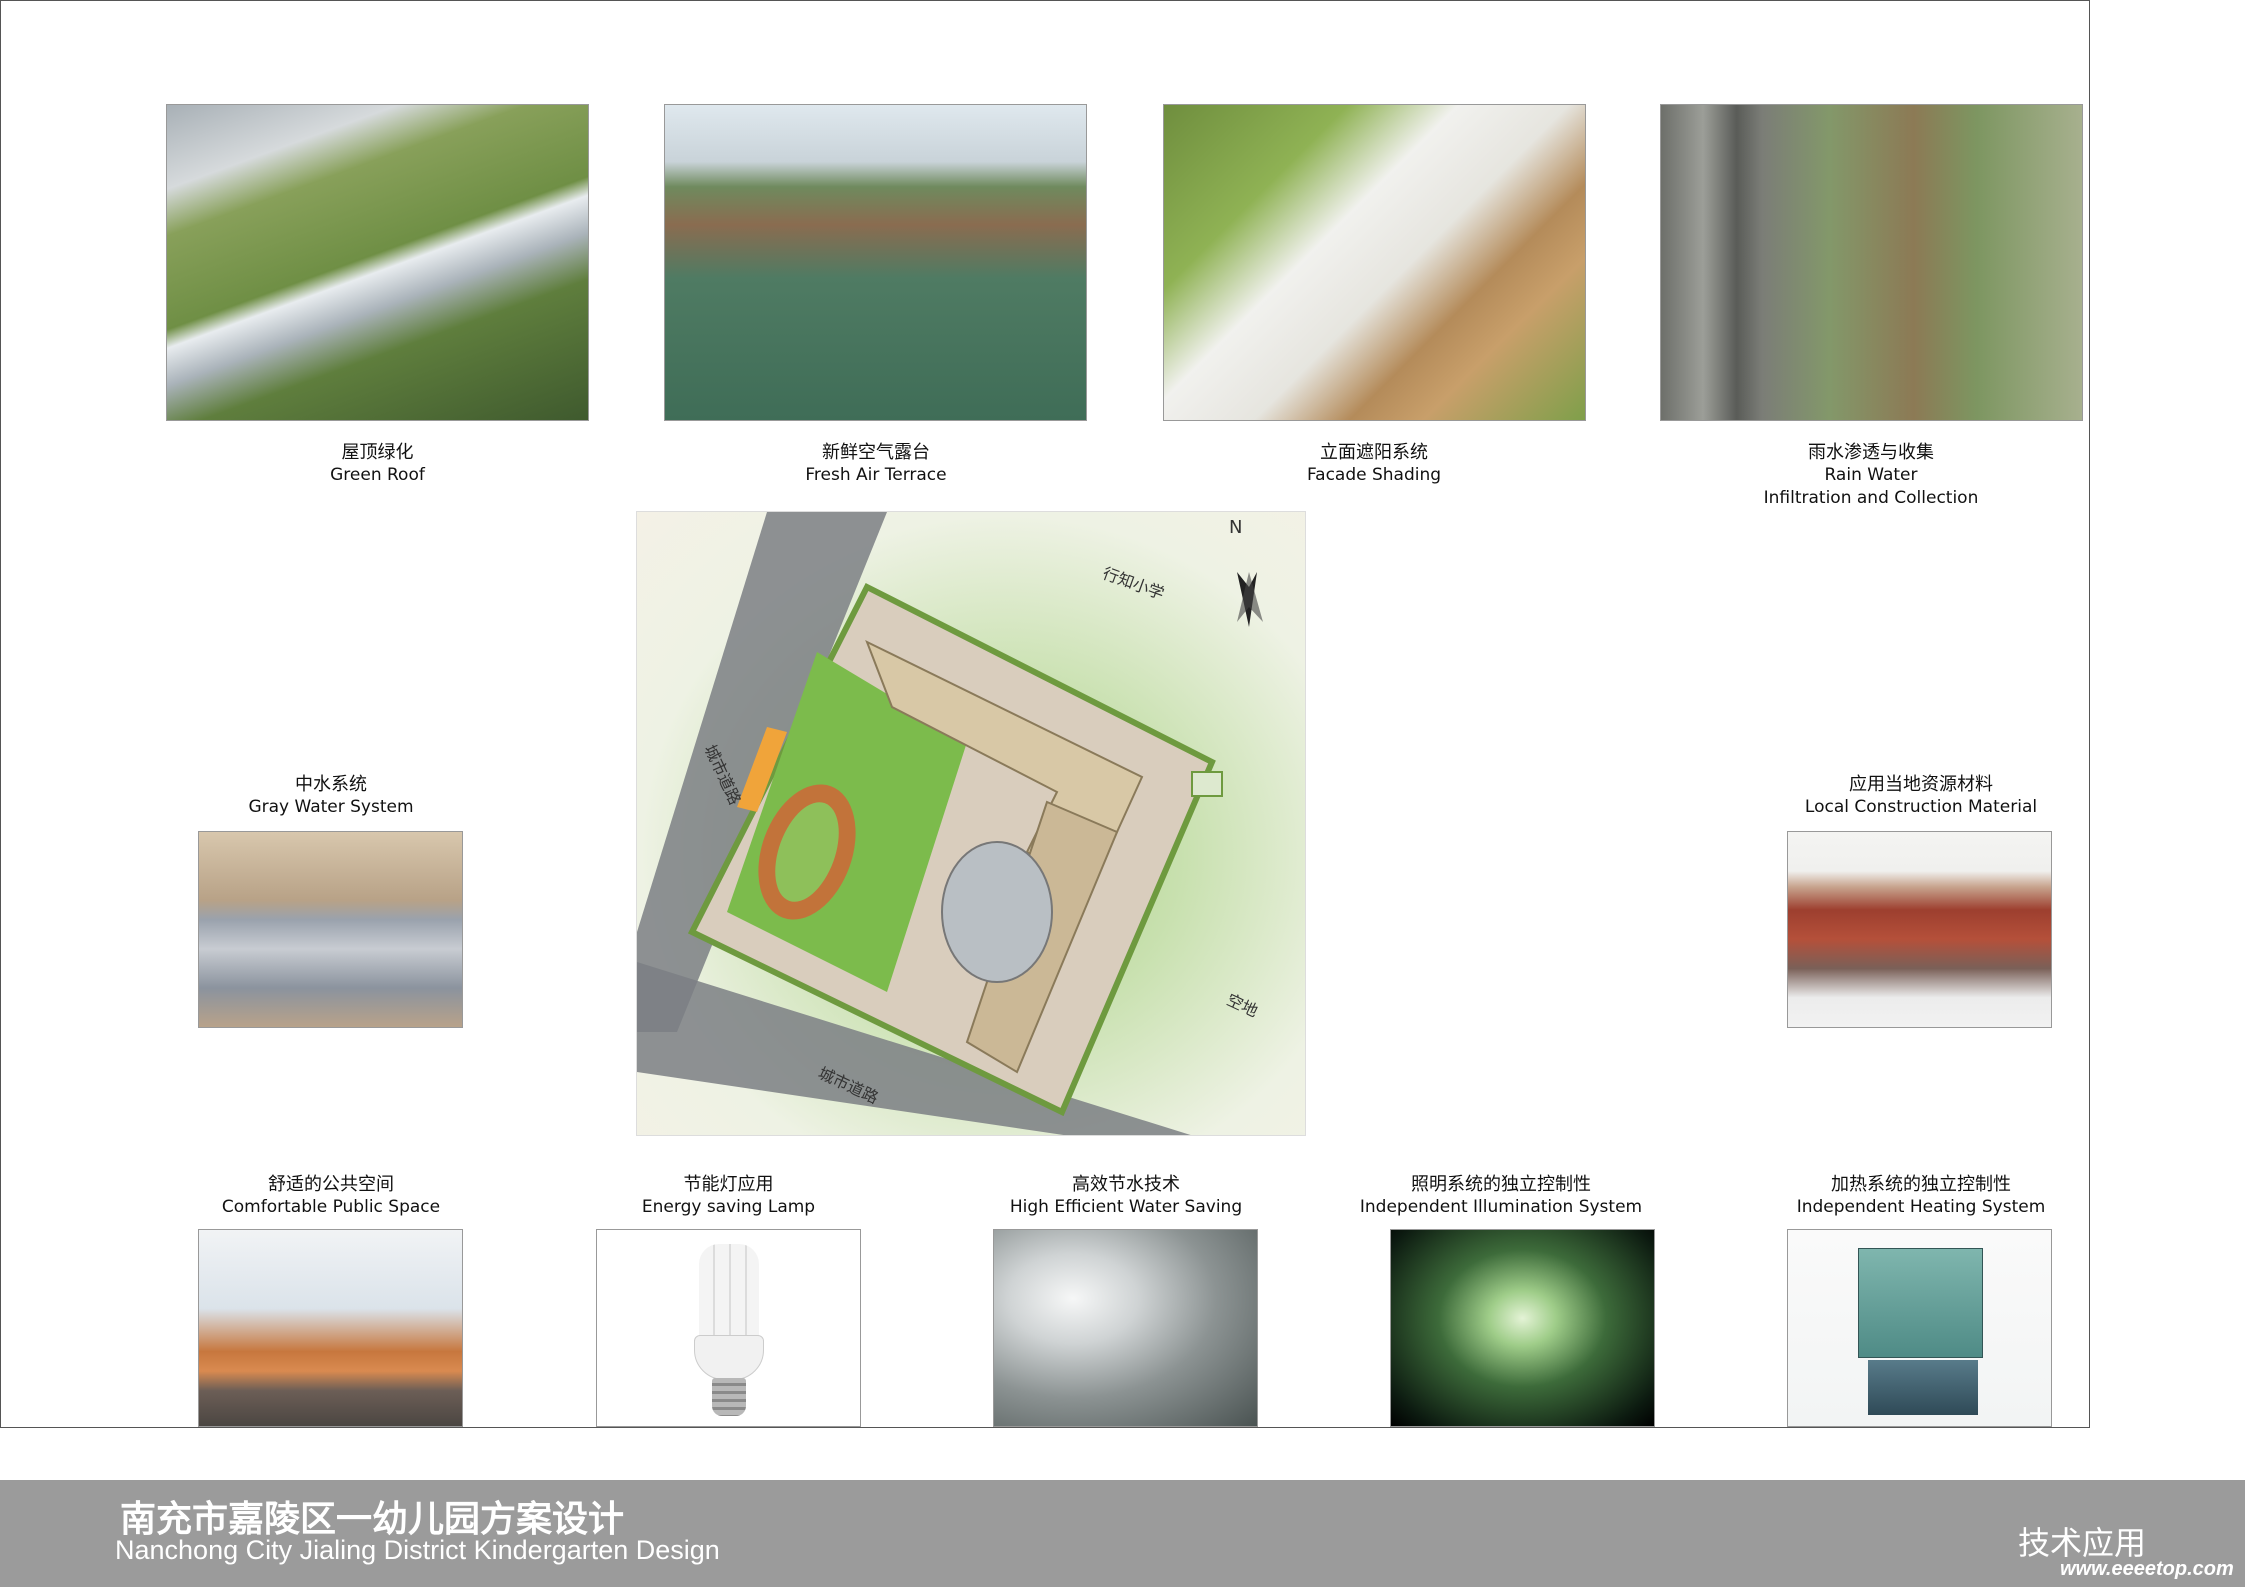 This screenshot has width=2245, height=1587. I want to click on caption-cn: 应用当地资源材料, so click(1921, 784).